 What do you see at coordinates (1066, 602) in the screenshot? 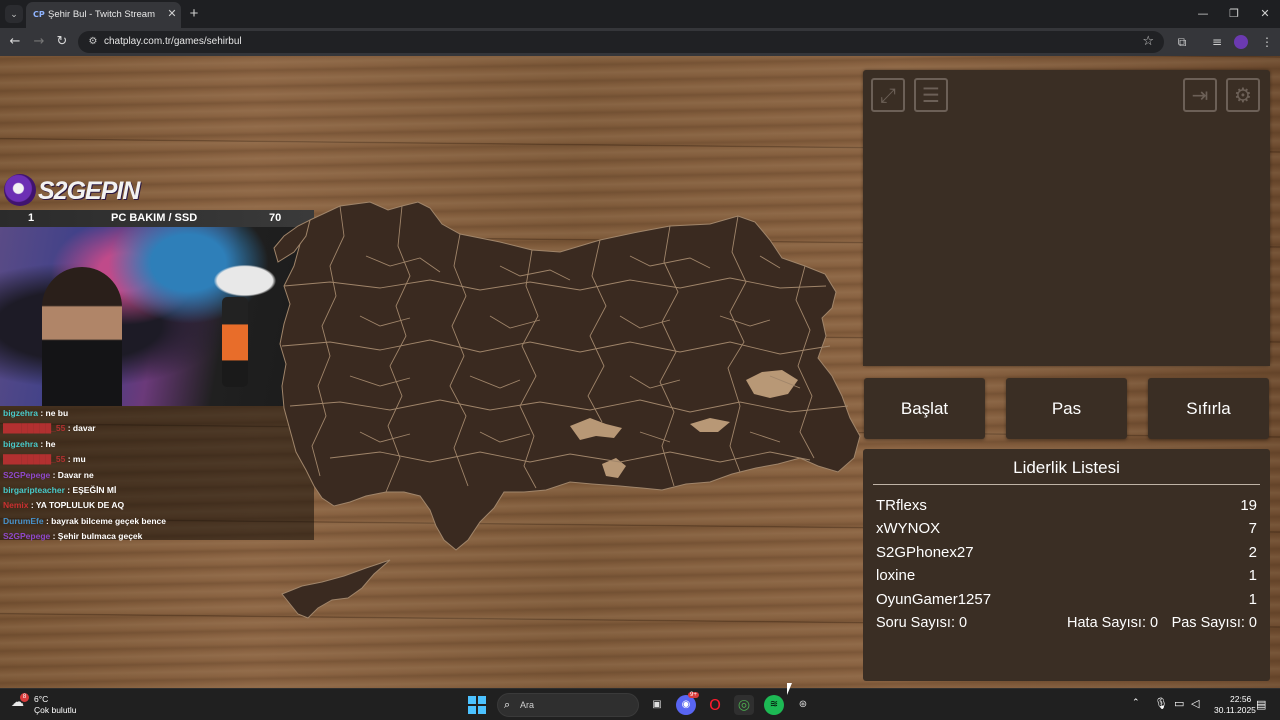
I see `leaderboard-row: OyunGamer1257 1` at bounding box center [1066, 602].